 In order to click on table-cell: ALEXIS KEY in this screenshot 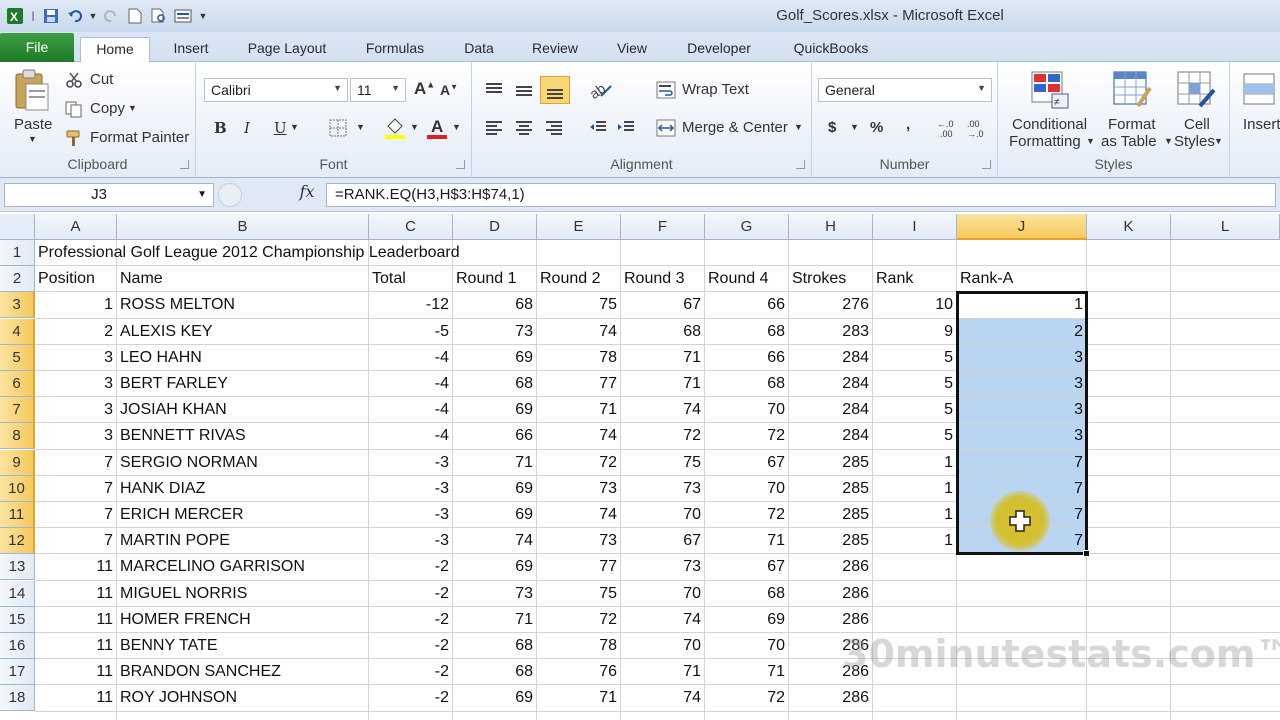, I will do `click(243, 332)`.